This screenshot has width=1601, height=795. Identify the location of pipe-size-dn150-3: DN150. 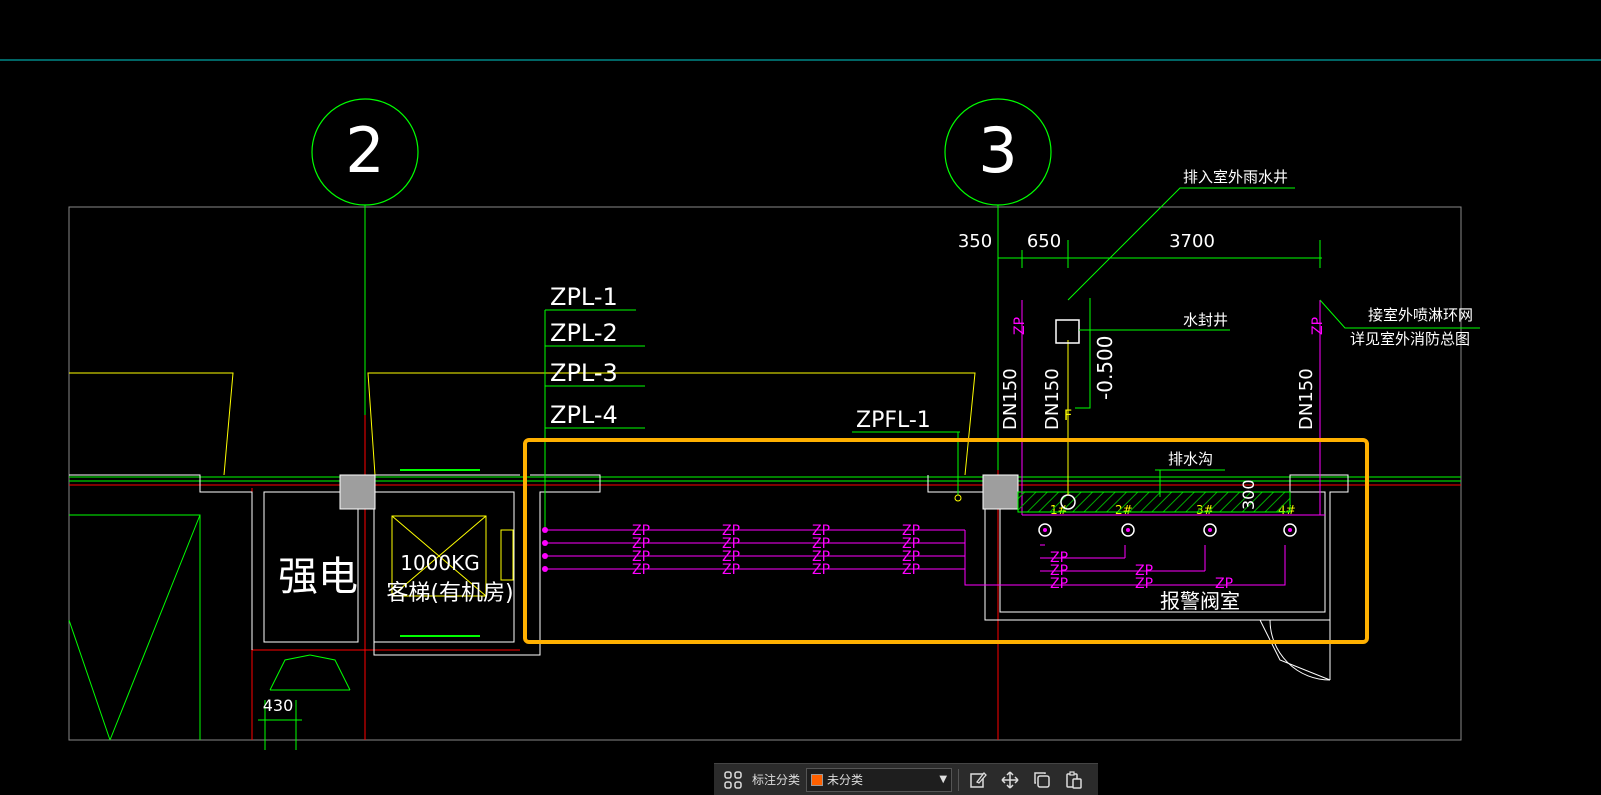
(1306, 399).